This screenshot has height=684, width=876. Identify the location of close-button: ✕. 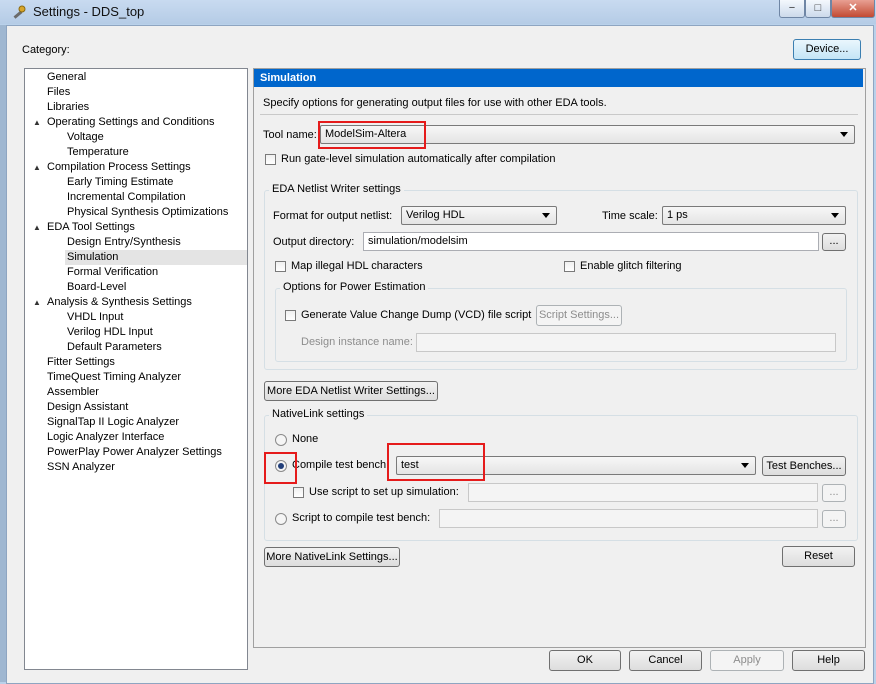
(853, 9).